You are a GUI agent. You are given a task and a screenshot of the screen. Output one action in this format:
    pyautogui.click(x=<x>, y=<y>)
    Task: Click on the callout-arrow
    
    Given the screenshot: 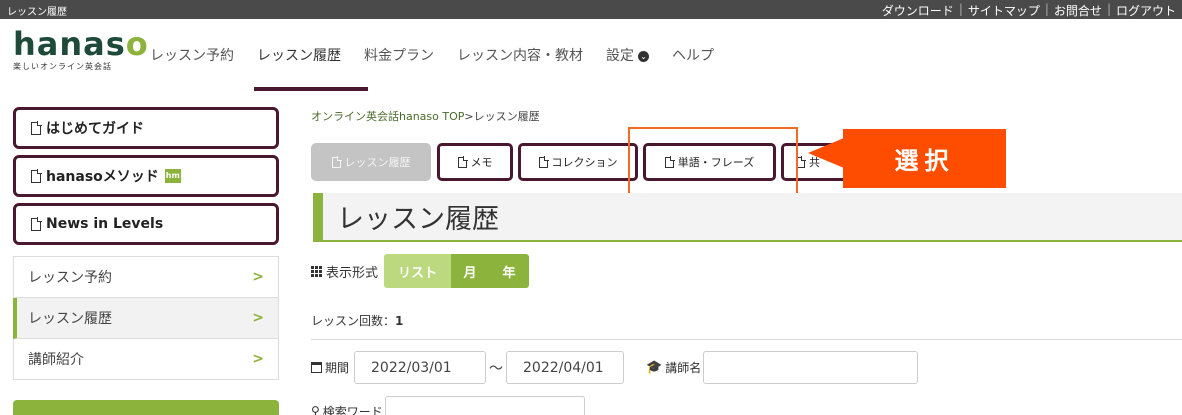 What is the action you would take?
    pyautogui.click(x=826, y=153)
    